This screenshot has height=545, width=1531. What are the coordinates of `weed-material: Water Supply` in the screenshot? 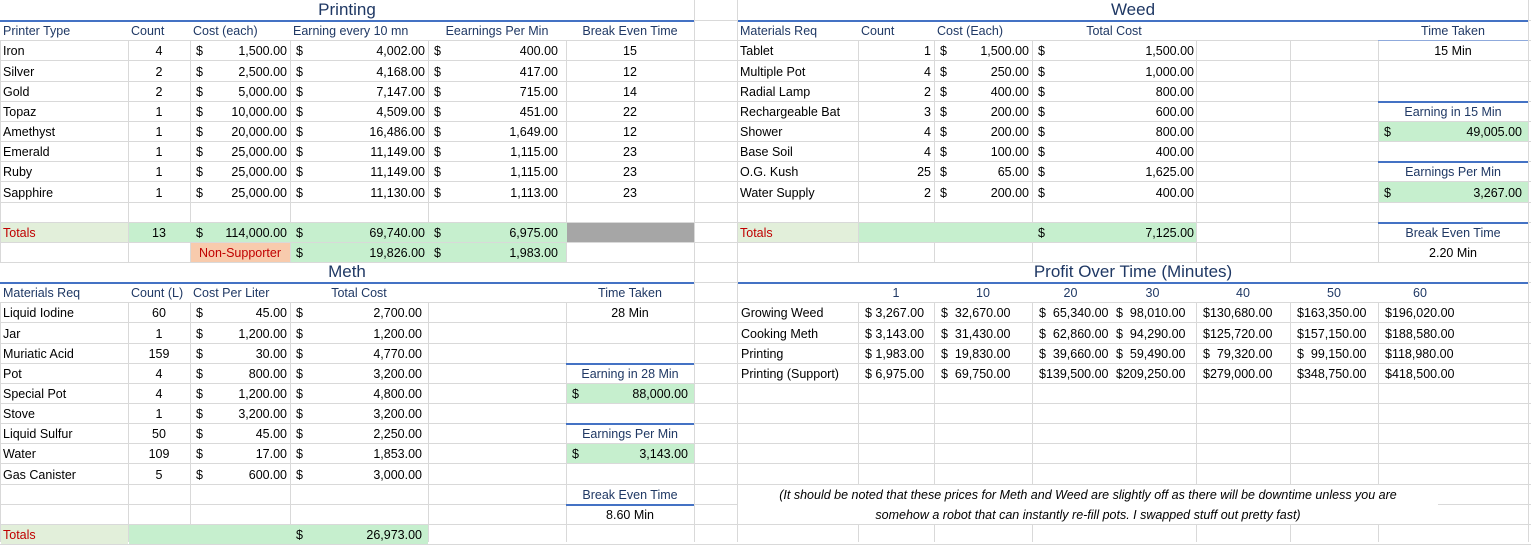 It's located at (777, 193).